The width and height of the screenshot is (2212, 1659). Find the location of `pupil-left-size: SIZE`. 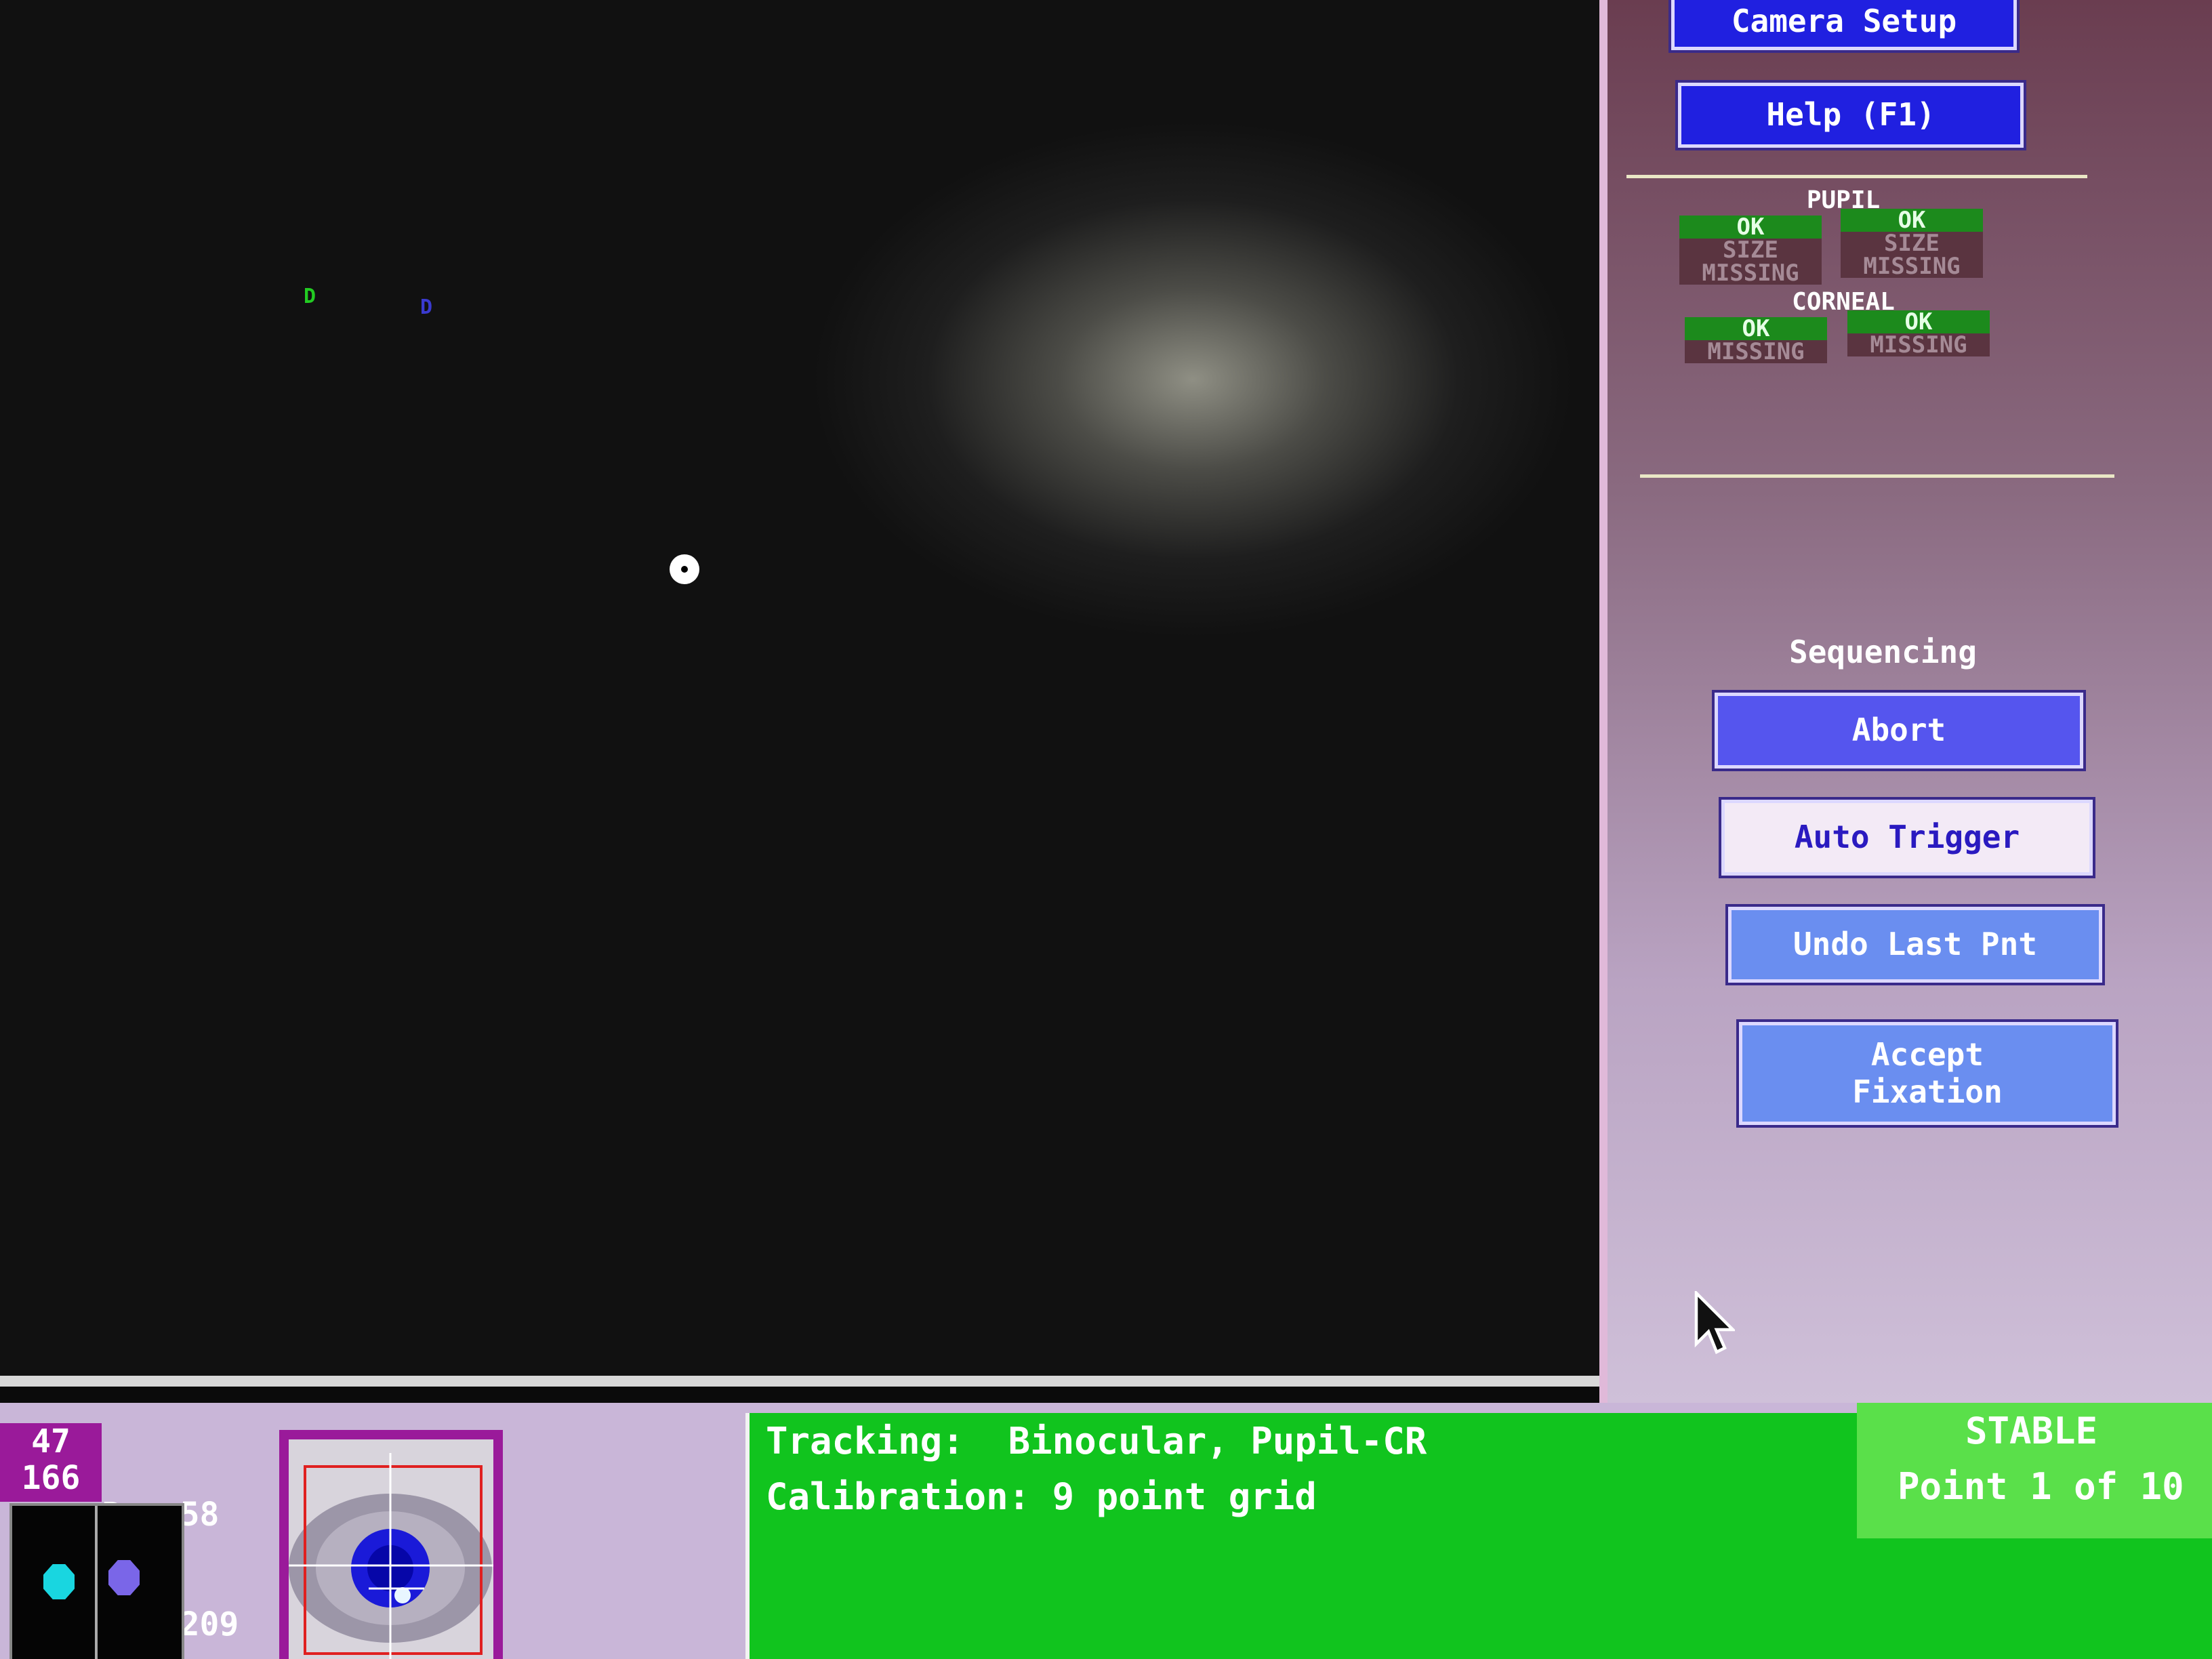

pupil-left-size: SIZE is located at coordinates (1750, 250).